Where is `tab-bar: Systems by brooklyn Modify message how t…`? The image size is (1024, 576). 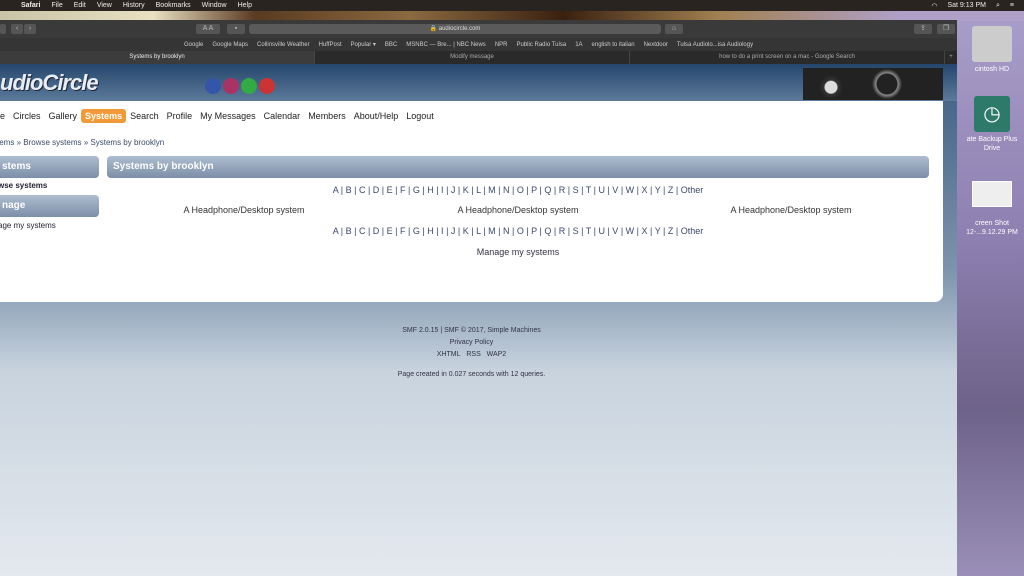
tab-bar: Systems by brooklyn Modify message how t… is located at coordinates (478, 57).